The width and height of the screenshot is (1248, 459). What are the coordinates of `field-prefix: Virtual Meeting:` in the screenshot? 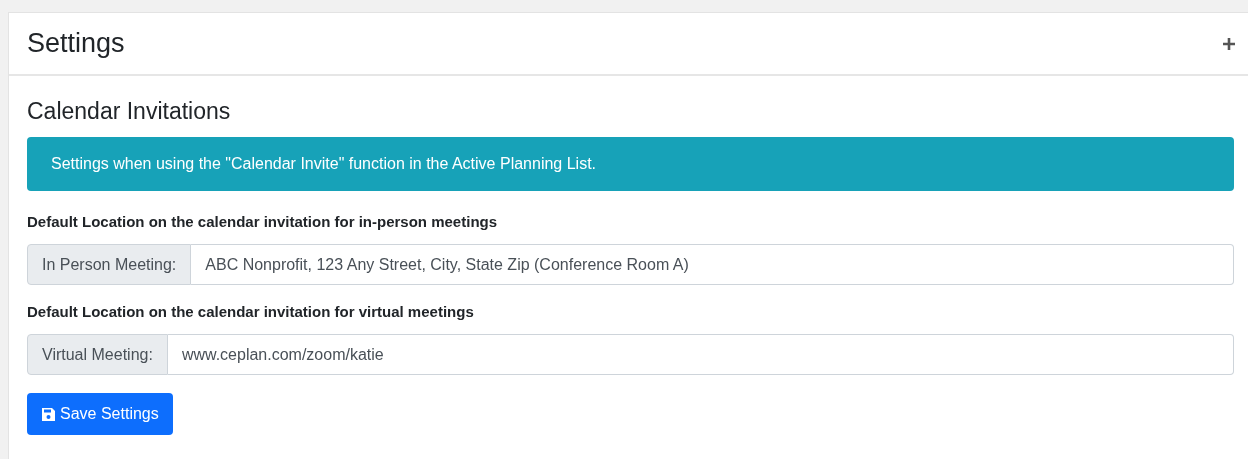 It's located at (97, 354).